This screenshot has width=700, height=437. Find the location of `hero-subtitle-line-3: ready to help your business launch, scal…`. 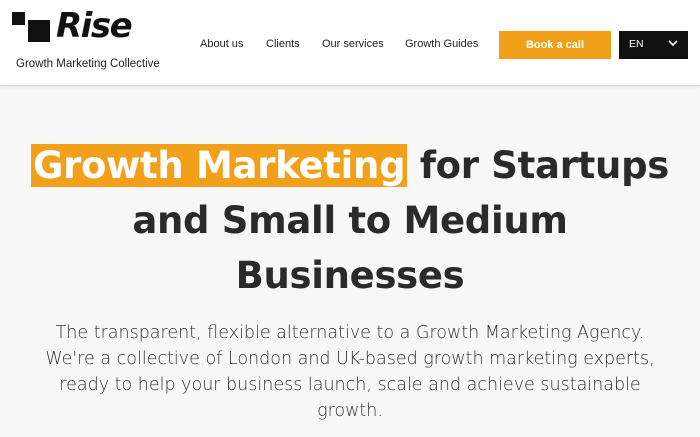

hero-subtitle-line-3: ready to help your business launch, scal… is located at coordinates (350, 385).